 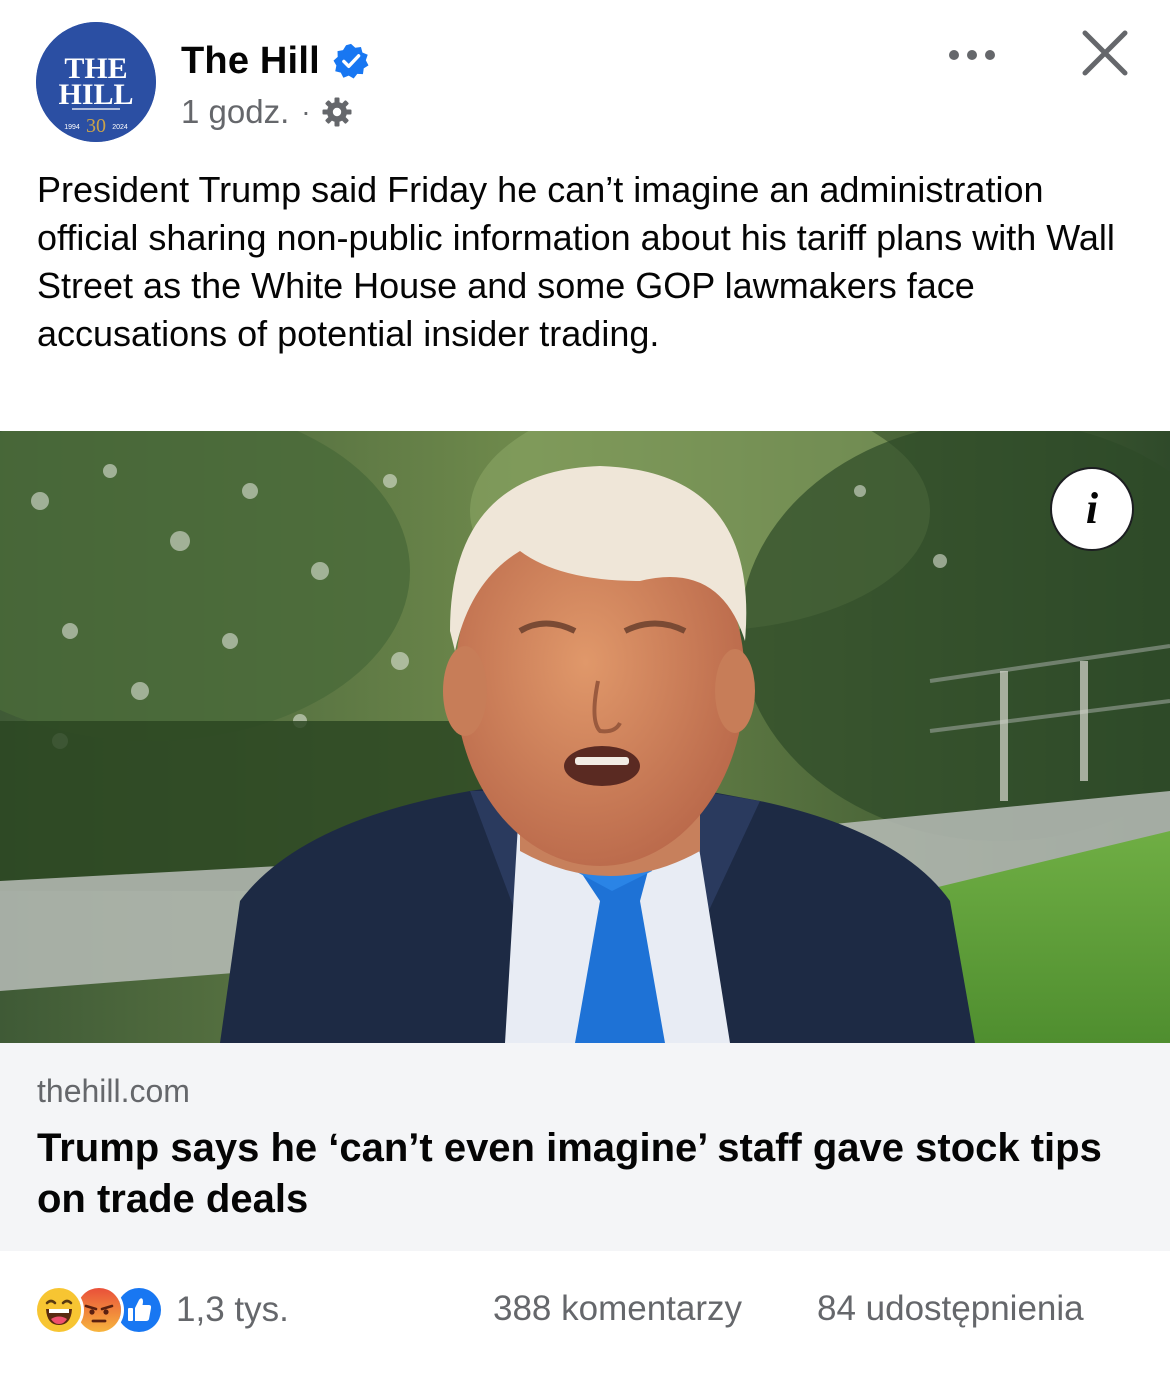 I want to click on post-timestamp: 1 godz., so click(x=235, y=112).